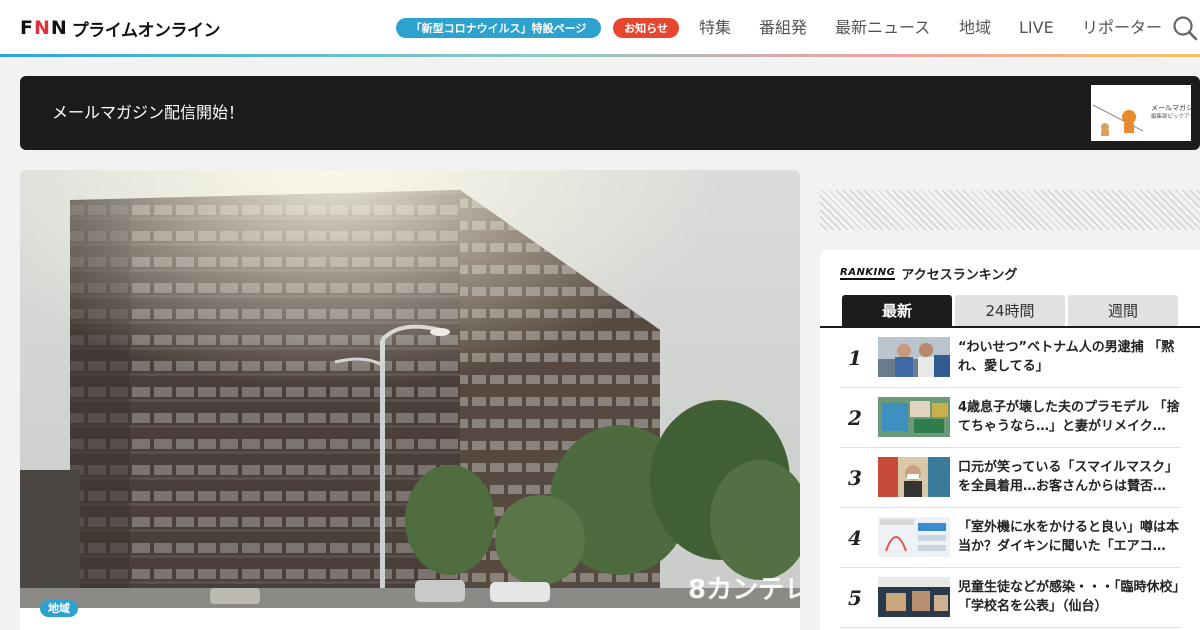  I want to click on ranking-item: 1 “わいせつ”ベトナム人の男逮捕 「黙れ、愛してる」, so click(1010, 358).